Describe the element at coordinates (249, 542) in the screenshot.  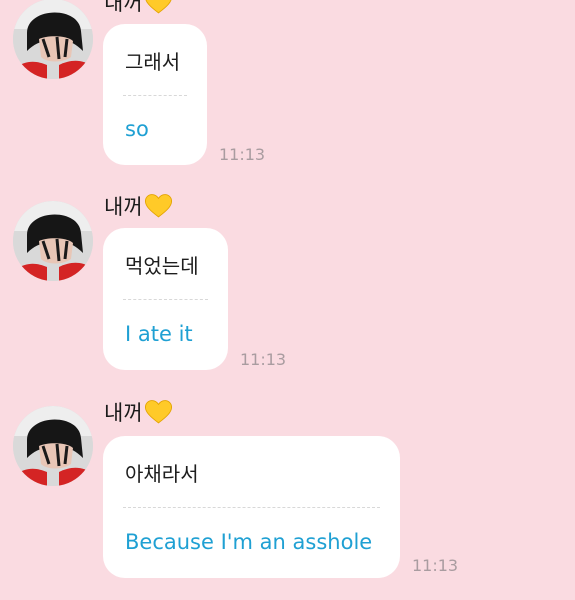
I see `translation-text: Because I'm an asshole` at that location.